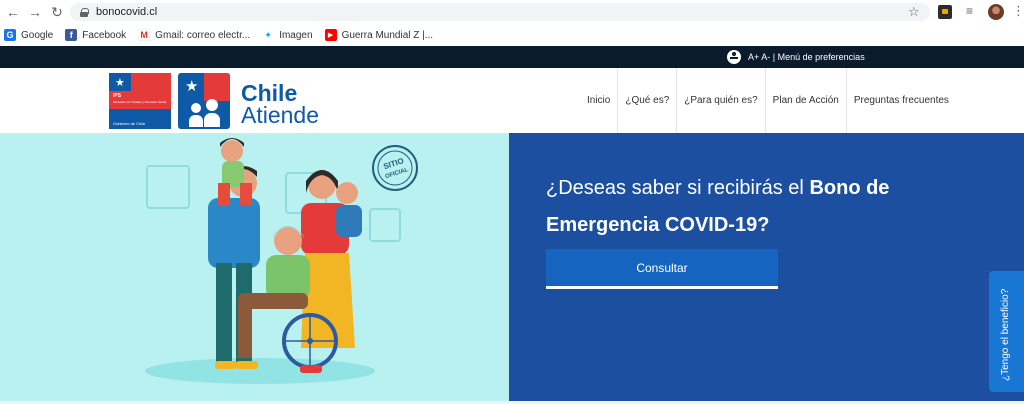 This screenshot has height=404, width=1024. Describe the element at coordinates (205, 113) in the screenshot. I see `family-icon` at that location.